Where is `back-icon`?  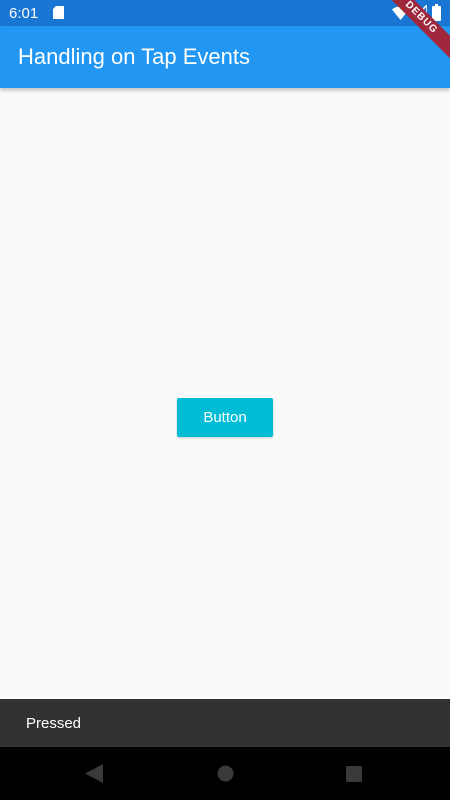 back-icon is located at coordinates (94, 773).